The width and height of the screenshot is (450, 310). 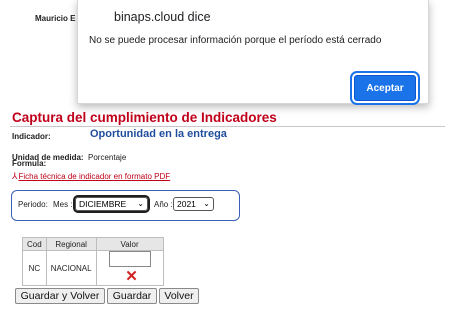 What do you see at coordinates (144, 117) in the screenshot?
I see `page-title: Captura del cumplimiento de Indicadores` at bounding box center [144, 117].